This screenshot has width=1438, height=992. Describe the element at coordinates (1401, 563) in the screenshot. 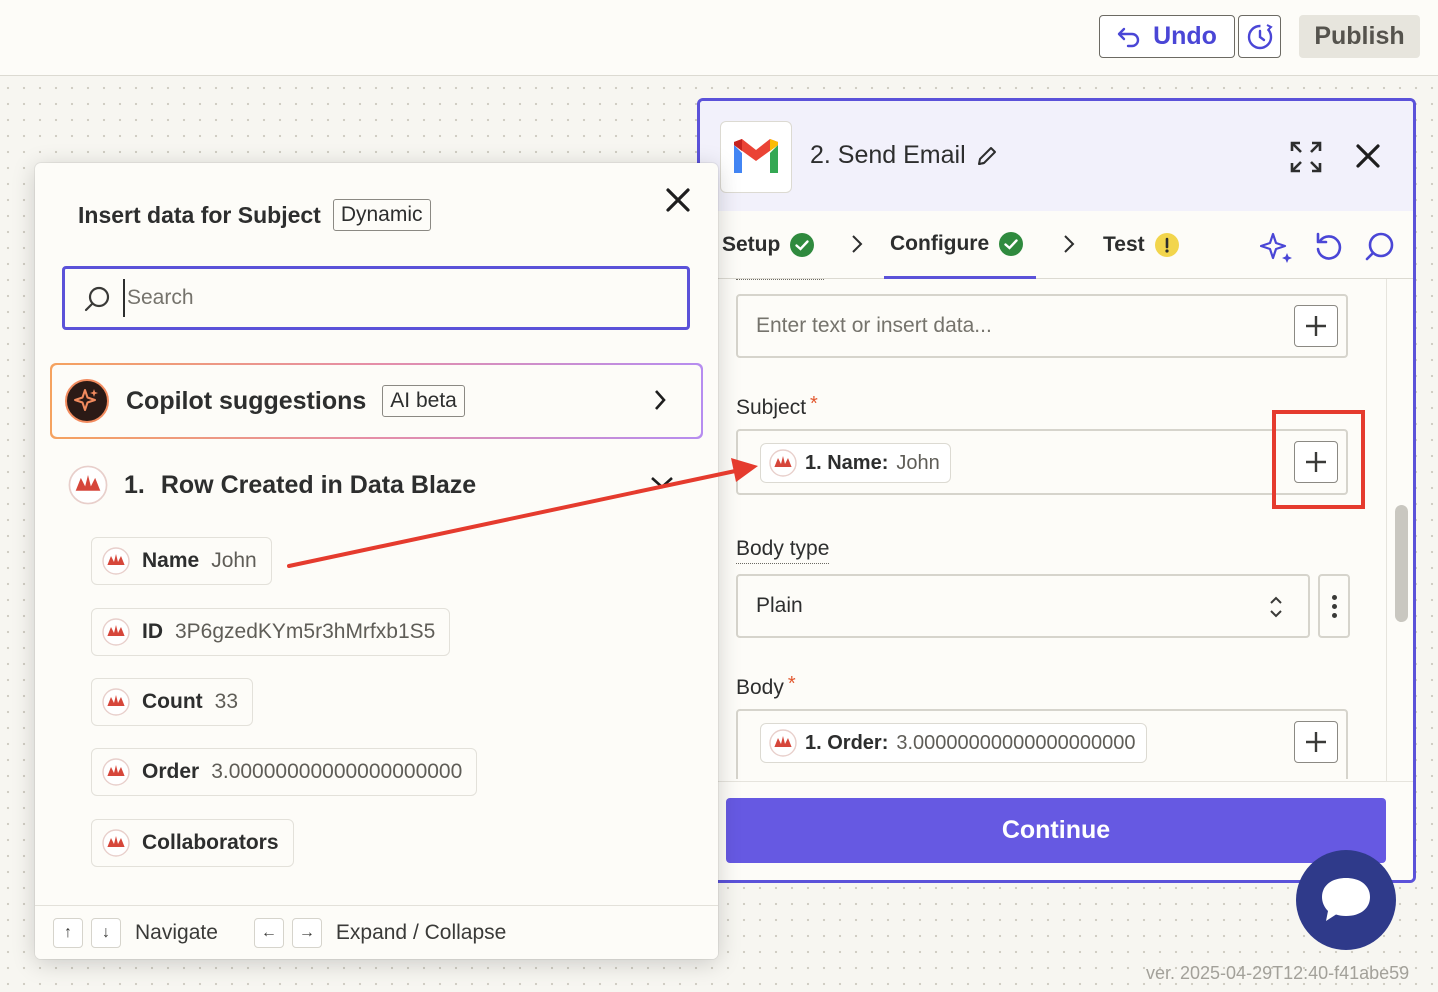

I see `scrollbar-thumb` at that location.